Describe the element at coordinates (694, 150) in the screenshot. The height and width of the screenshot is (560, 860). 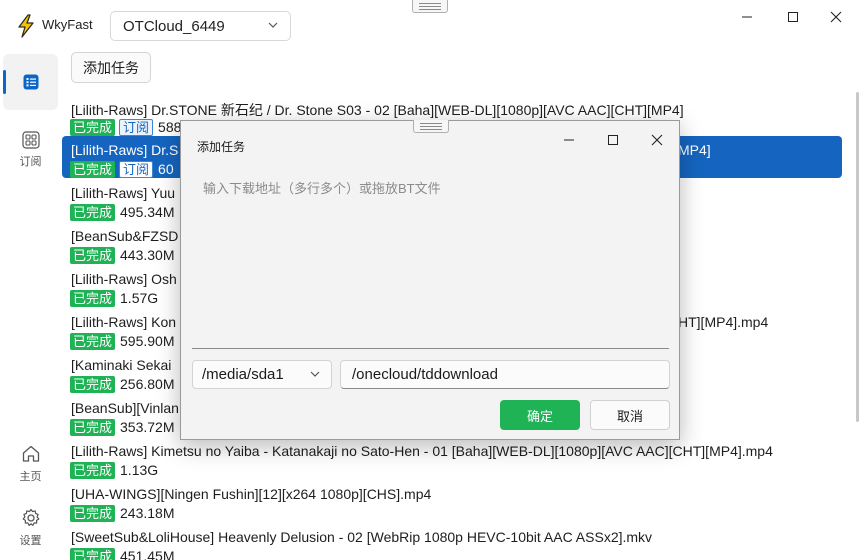
I see `task-name-tail: MP4]` at that location.